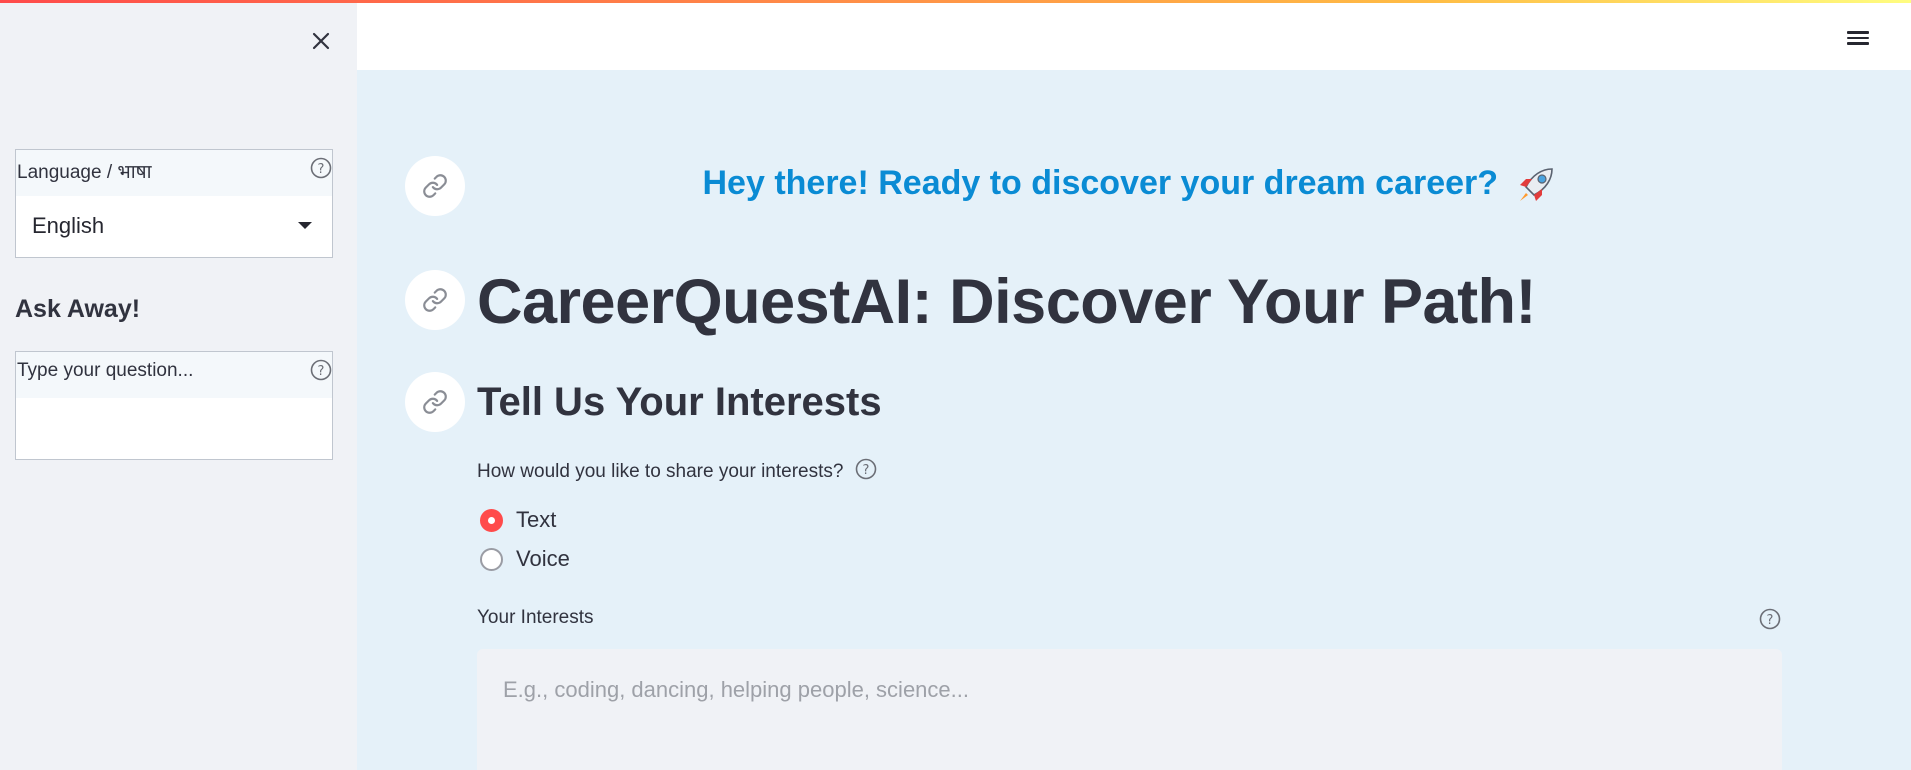 This screenshot has width=1911, height=770. Describe the element at coordinates (305, 225) in the screenshot. I see `chevron-down-icon` at that location.